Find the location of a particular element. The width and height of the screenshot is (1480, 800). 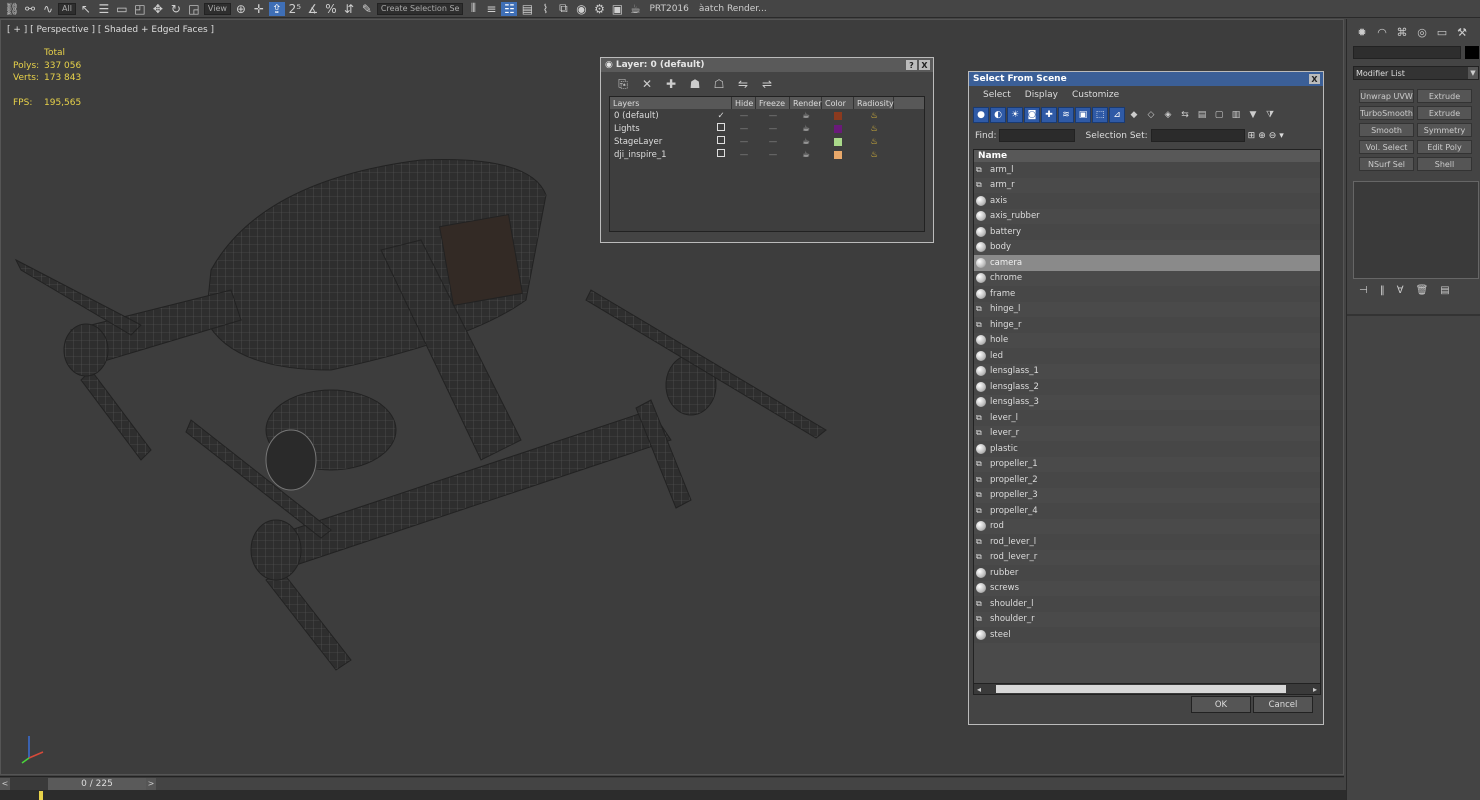

pivot-center-icon: ⊕ is located at coordinates (241, 9).